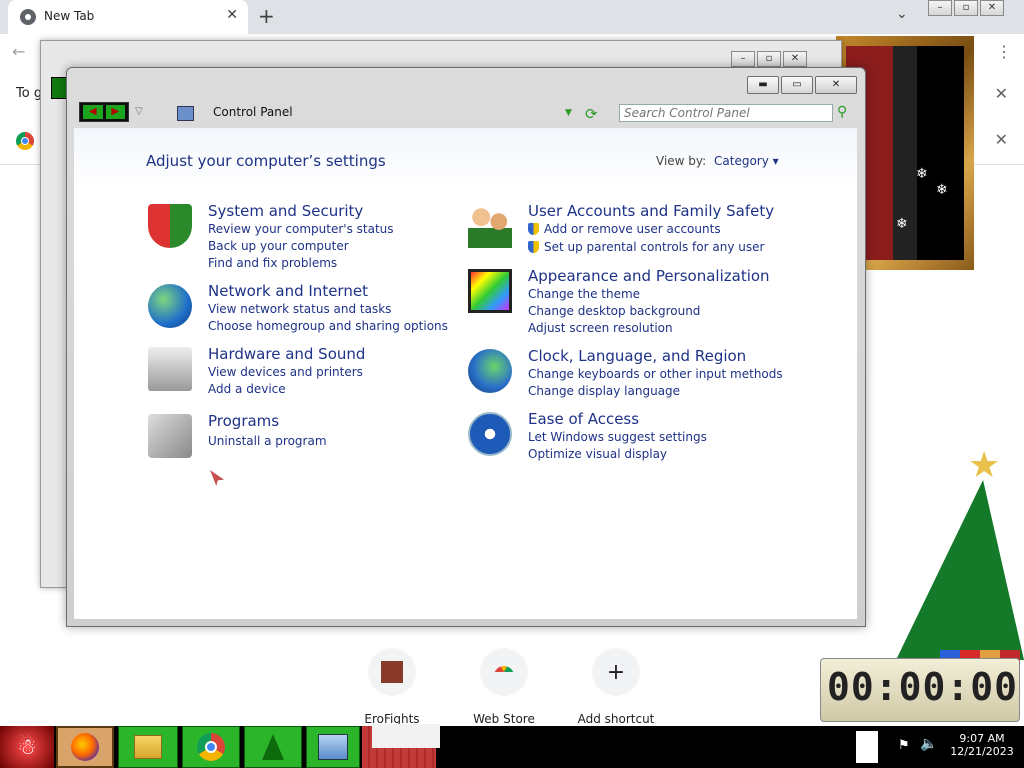 This screenshot has width=1024, height=768. I want to click on category-title: Clock, Language, and Region, so click(637, 356).